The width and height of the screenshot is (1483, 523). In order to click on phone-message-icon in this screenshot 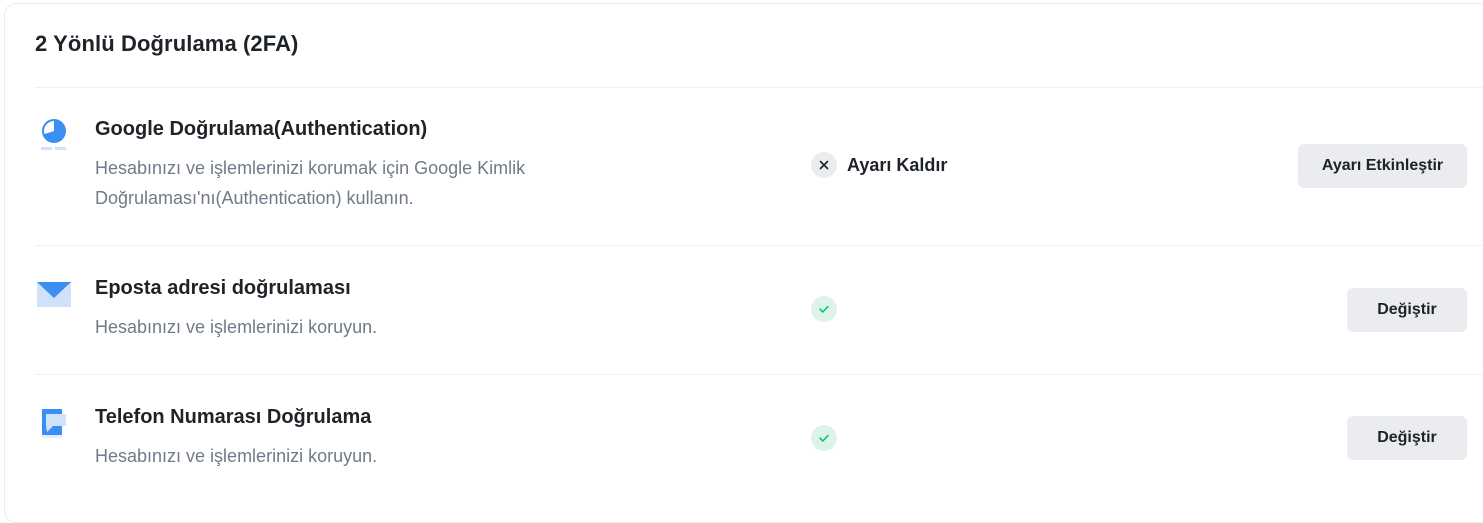, I will do `click(53, 425)`.